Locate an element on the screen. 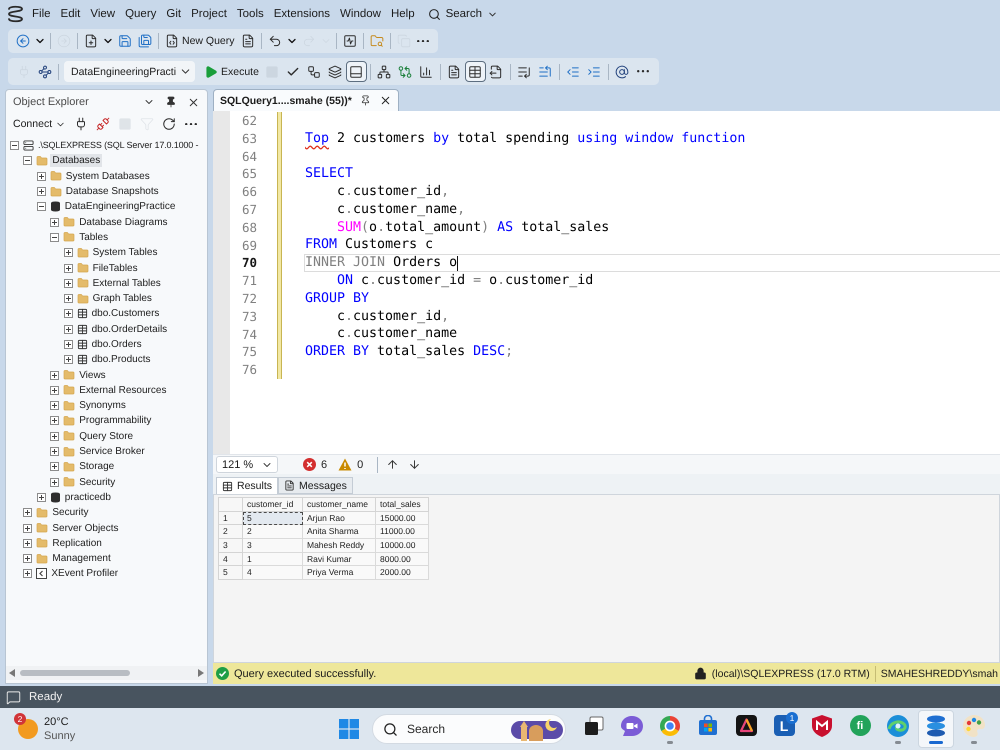 The width and height of the screenshot is (1000, 750). stop-icon is located at coordinates (125, 124).